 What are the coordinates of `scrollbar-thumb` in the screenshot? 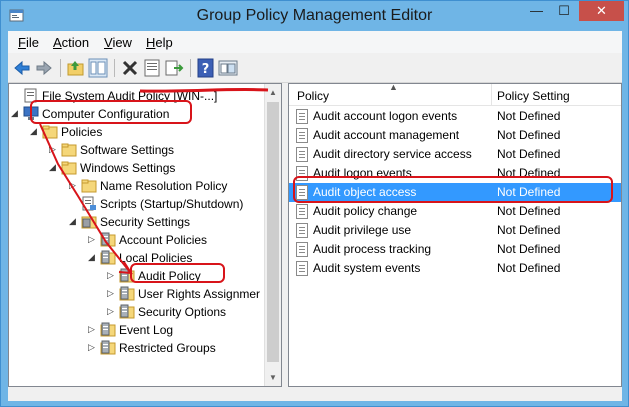 It's located at (273, 232).